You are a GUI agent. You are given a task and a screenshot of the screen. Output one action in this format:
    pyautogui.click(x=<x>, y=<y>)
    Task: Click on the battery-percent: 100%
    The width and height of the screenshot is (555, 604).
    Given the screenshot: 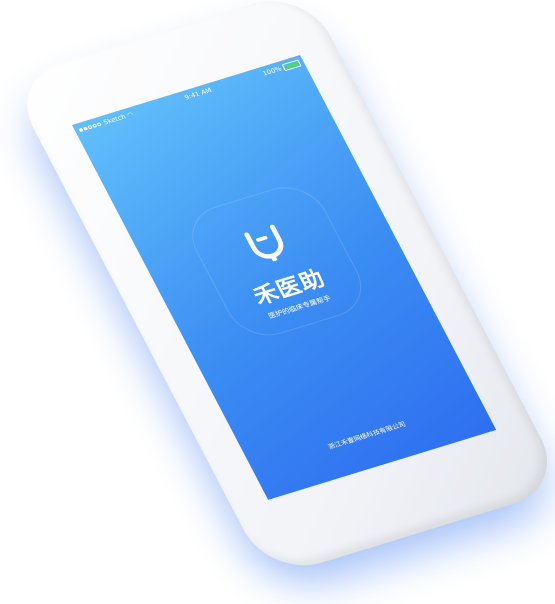 What is the action you would take?
    pyautogui.click(x=272, y=71)
    